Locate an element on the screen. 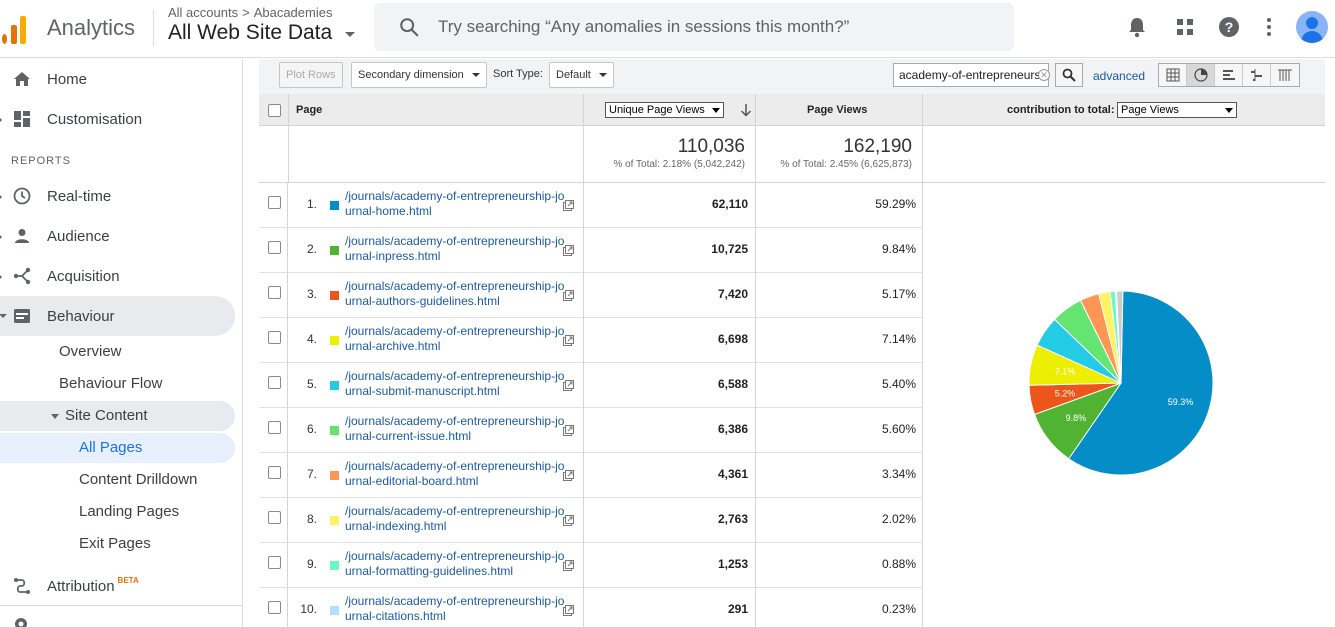  sidebar-item-label: Attribution BETA is located at coordinates (93, 585).